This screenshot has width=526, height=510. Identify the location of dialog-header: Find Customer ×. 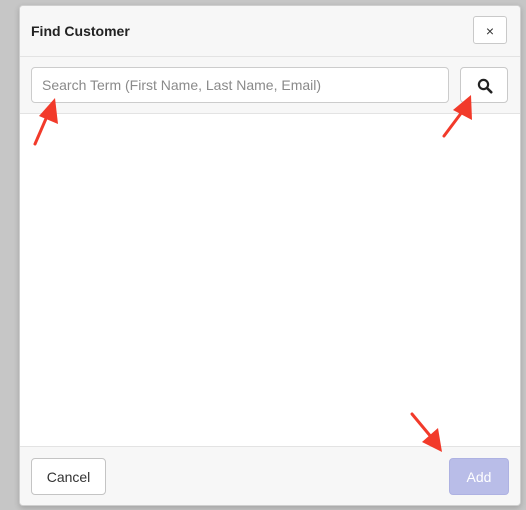
(270, 31).